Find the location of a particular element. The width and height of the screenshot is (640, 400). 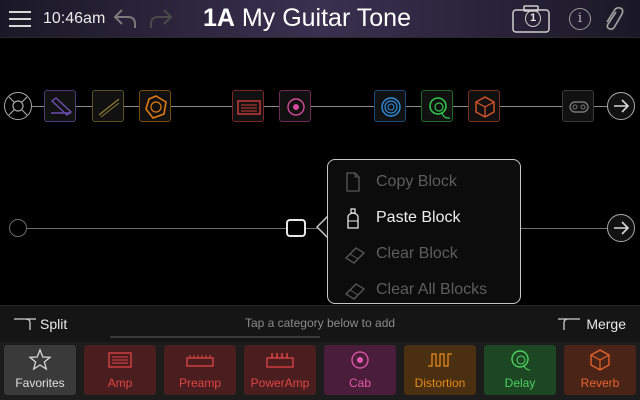

volume-pedal-icon is located at coordinates (109, 108).